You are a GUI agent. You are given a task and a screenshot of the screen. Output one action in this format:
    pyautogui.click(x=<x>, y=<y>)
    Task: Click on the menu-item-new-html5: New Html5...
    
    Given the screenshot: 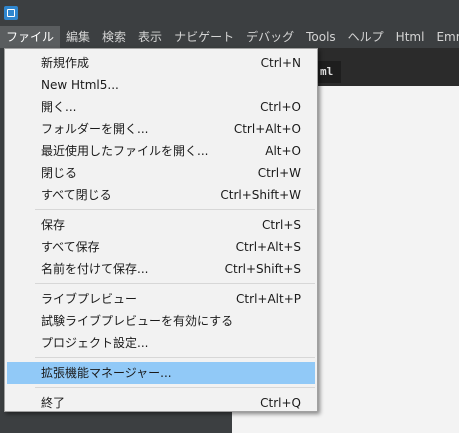 What is the action you would take?
    pyautogui.click(x=161, y=85)
    